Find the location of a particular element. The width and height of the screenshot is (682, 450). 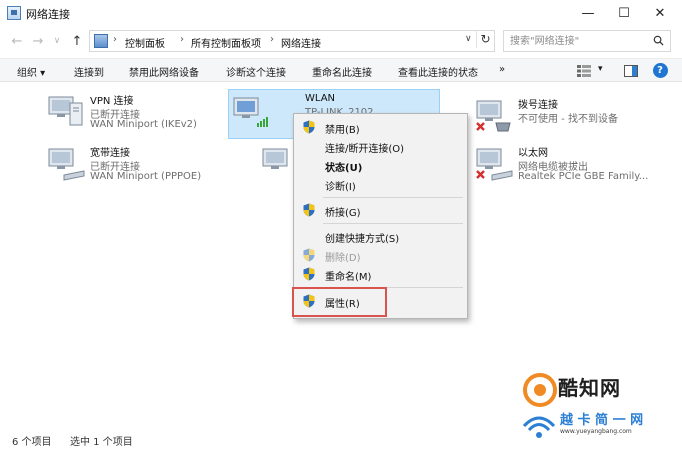

window-title: 网络连接 is located at coordinates (48, 14).